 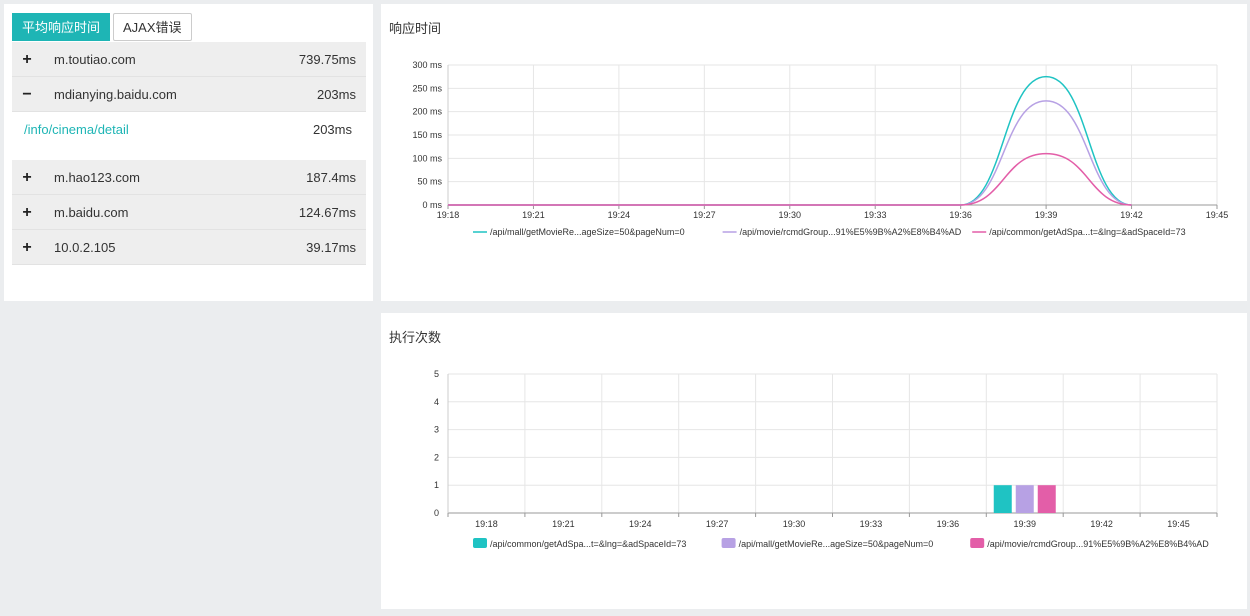 I want to click on y-tick-label: 4, so click(x=436, y=402).